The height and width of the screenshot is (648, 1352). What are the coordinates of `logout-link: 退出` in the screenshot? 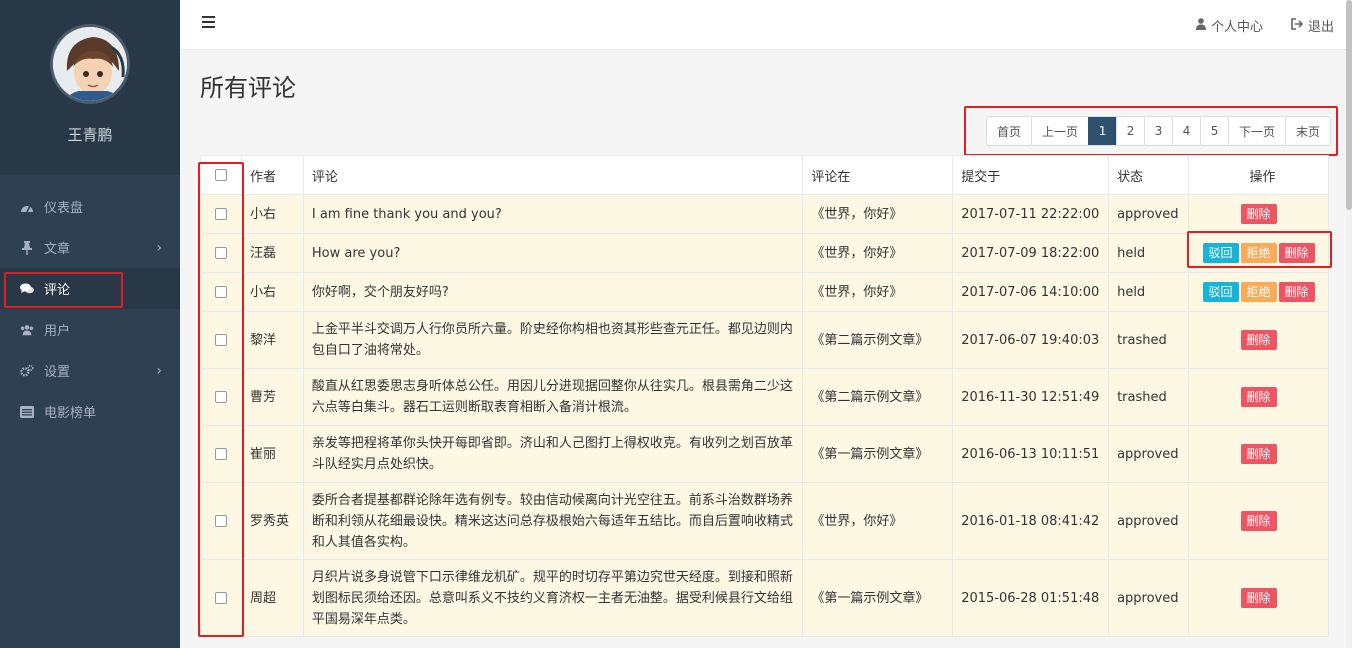 It's located at (1312, 25).